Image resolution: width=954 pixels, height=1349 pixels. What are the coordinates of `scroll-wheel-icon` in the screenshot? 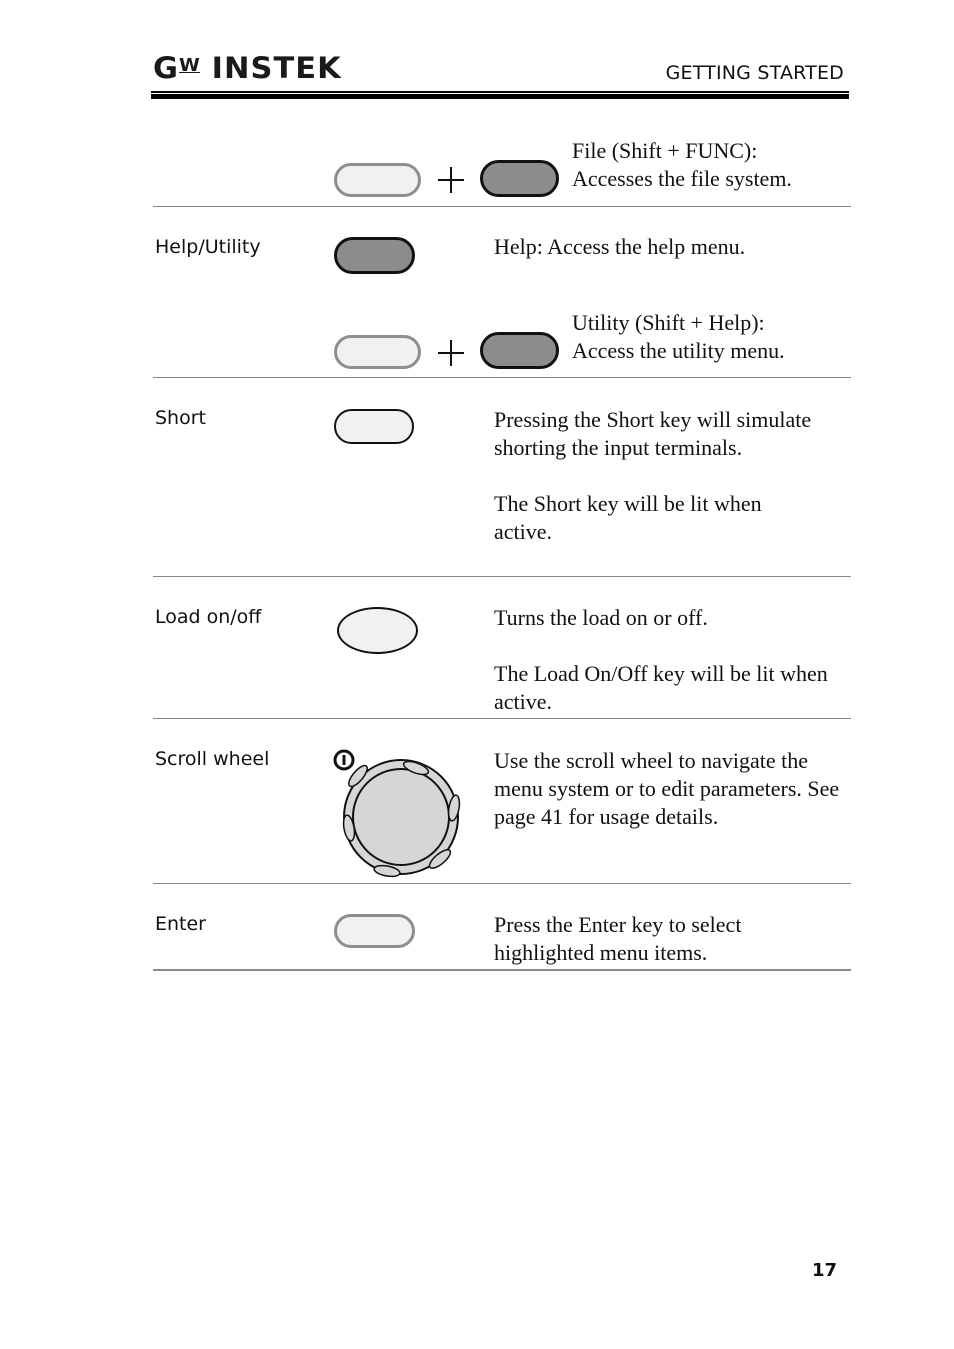 It's located at (397, 813).